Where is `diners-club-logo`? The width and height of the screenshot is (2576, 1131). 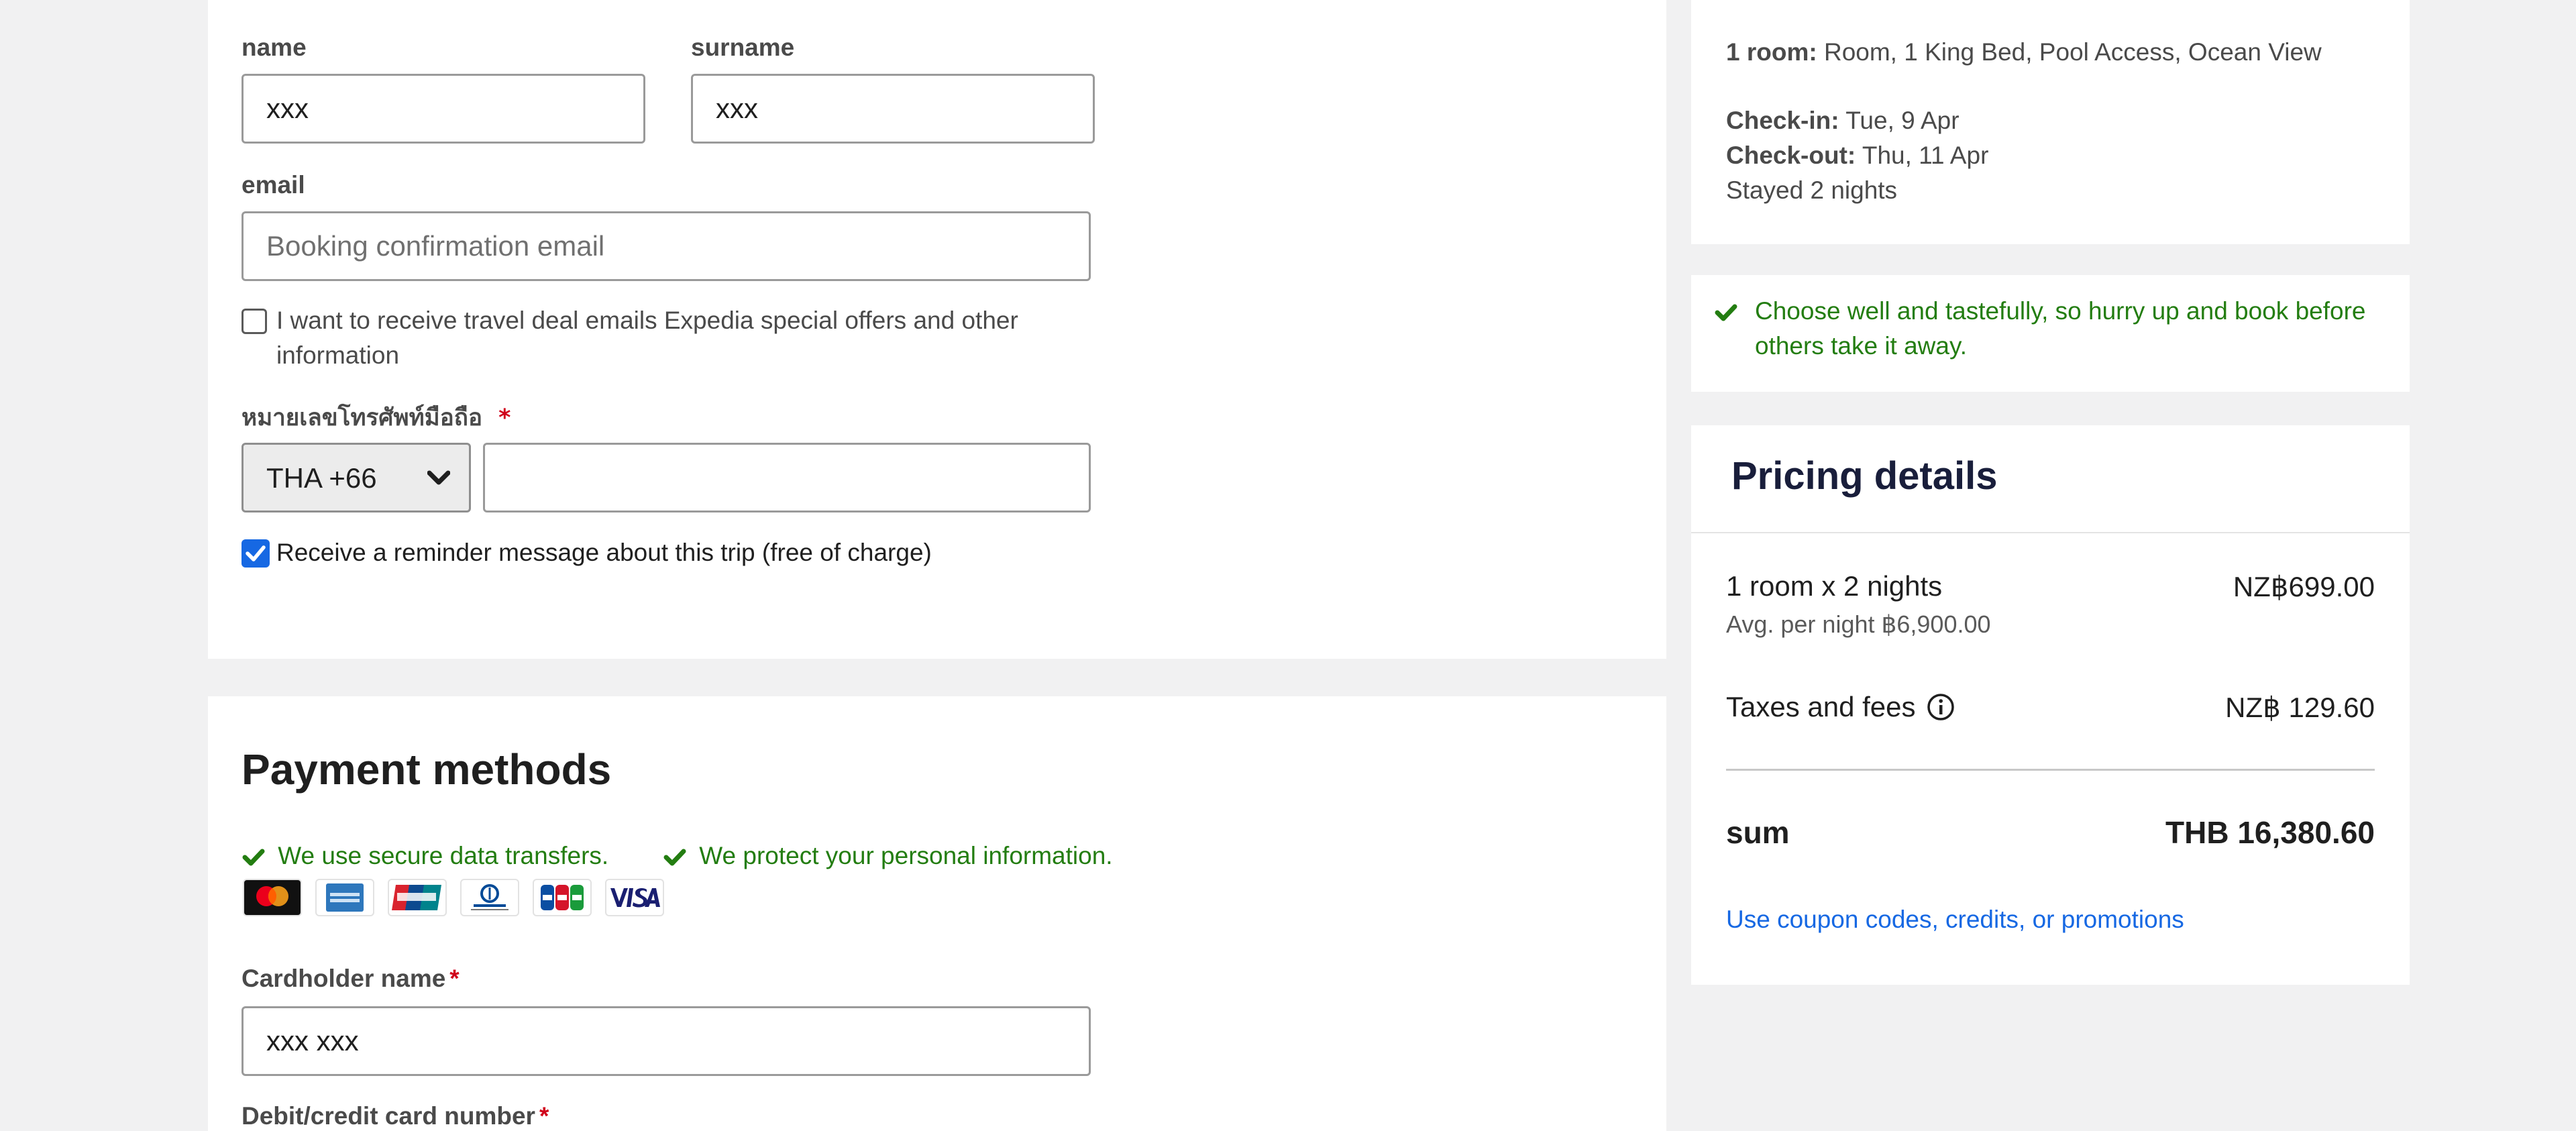 diners-club-logo is located at coordinates (489, 898).